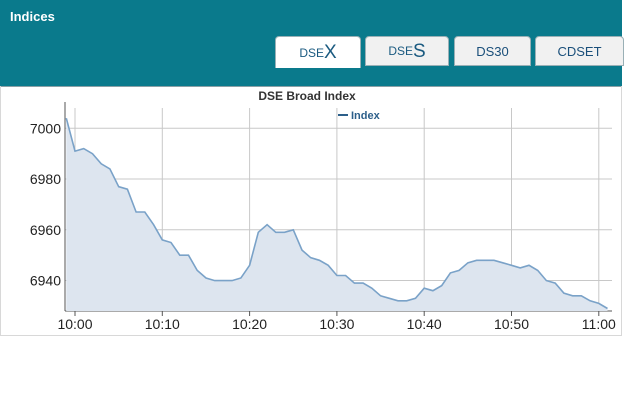 The image size is (640, 400). I want to click on legend-label: Index, so click(366, 116).